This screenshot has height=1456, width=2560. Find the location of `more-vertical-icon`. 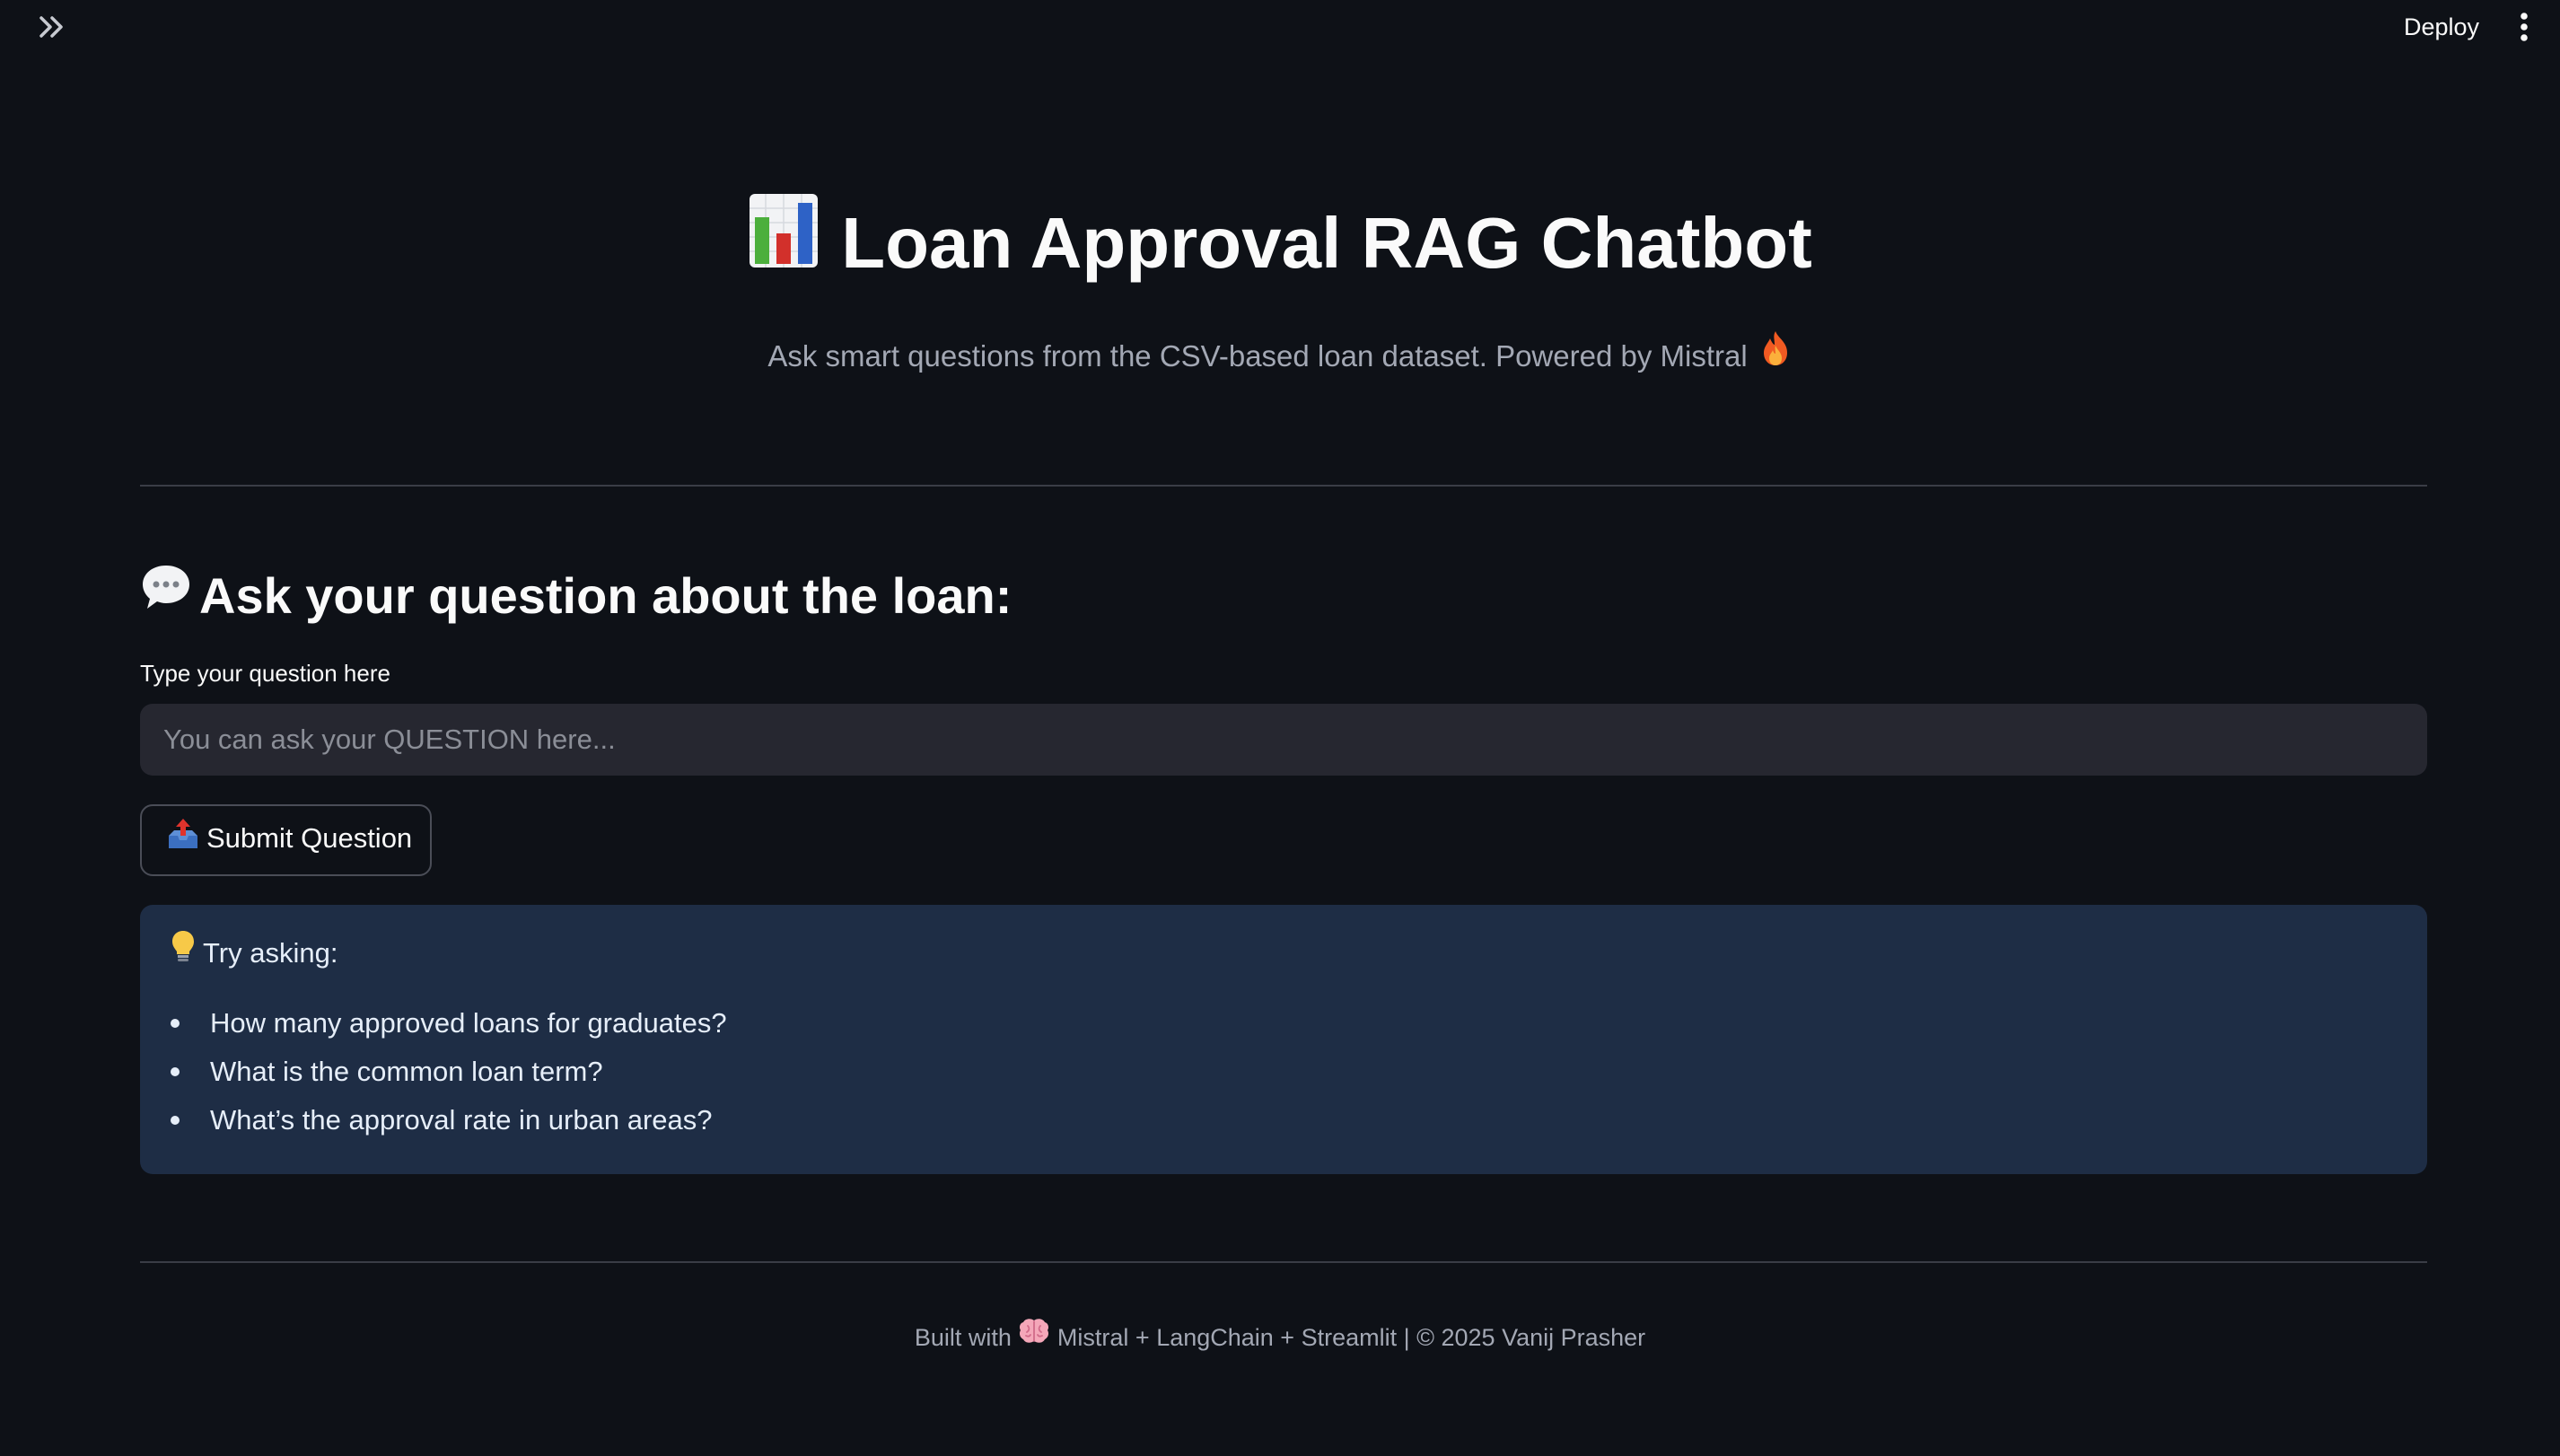

more-vertical-icon is located at coordinates (2524, 27).